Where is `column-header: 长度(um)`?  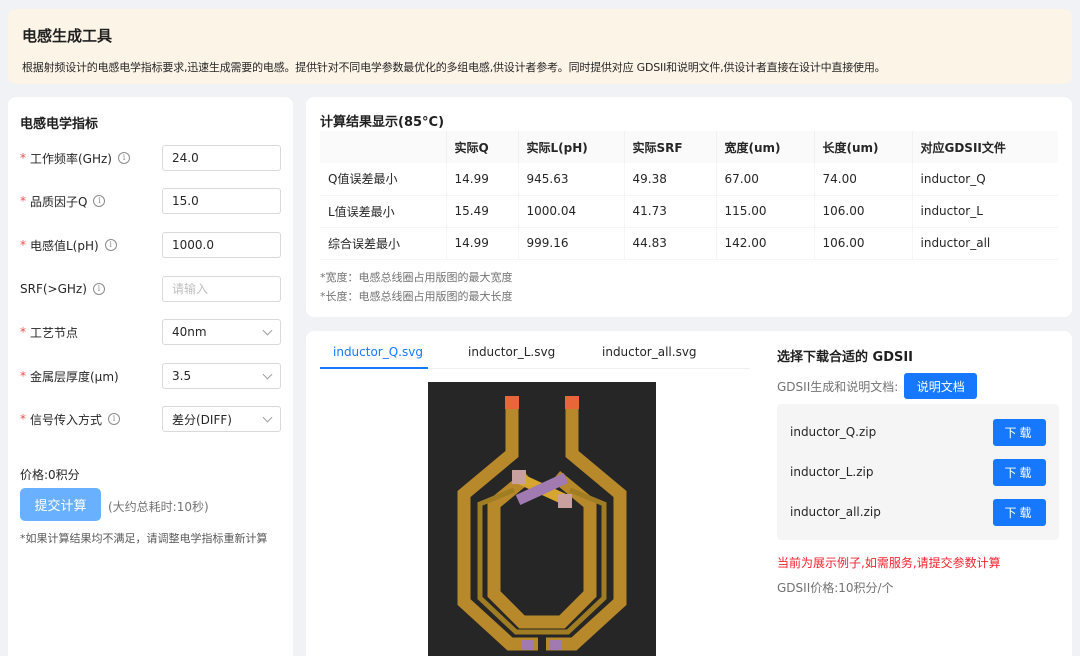 column-header: 长度(um) is located at coordinates (863, 147).